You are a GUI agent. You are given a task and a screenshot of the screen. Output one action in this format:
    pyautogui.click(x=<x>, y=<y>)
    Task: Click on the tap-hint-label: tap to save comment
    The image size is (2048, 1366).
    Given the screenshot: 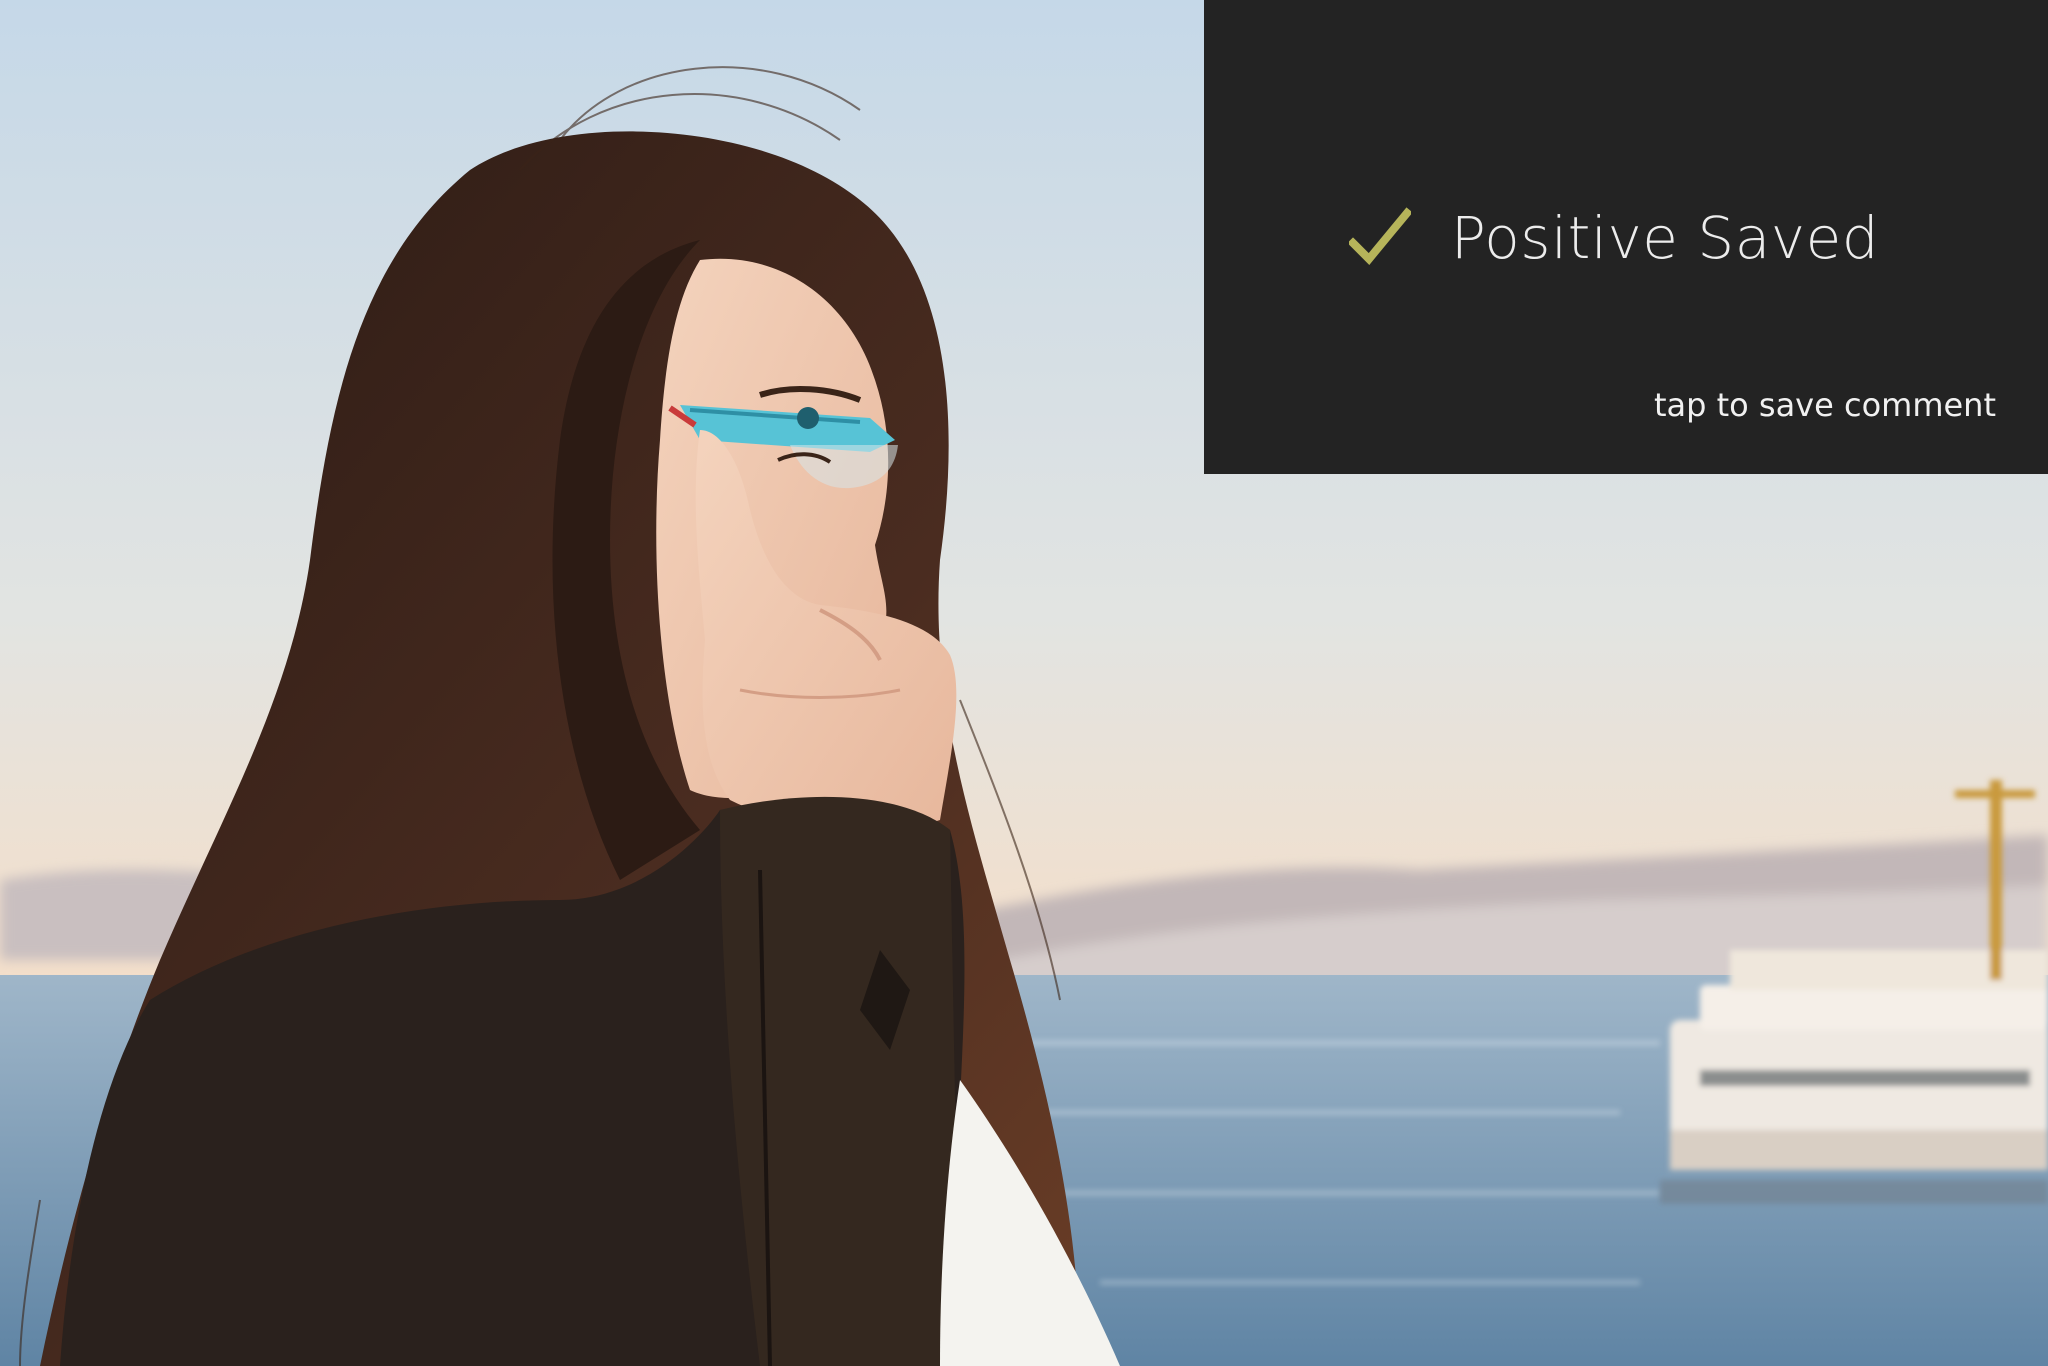 What is the action you would take?
    pyautogui.click(x=1825, y=405)
    